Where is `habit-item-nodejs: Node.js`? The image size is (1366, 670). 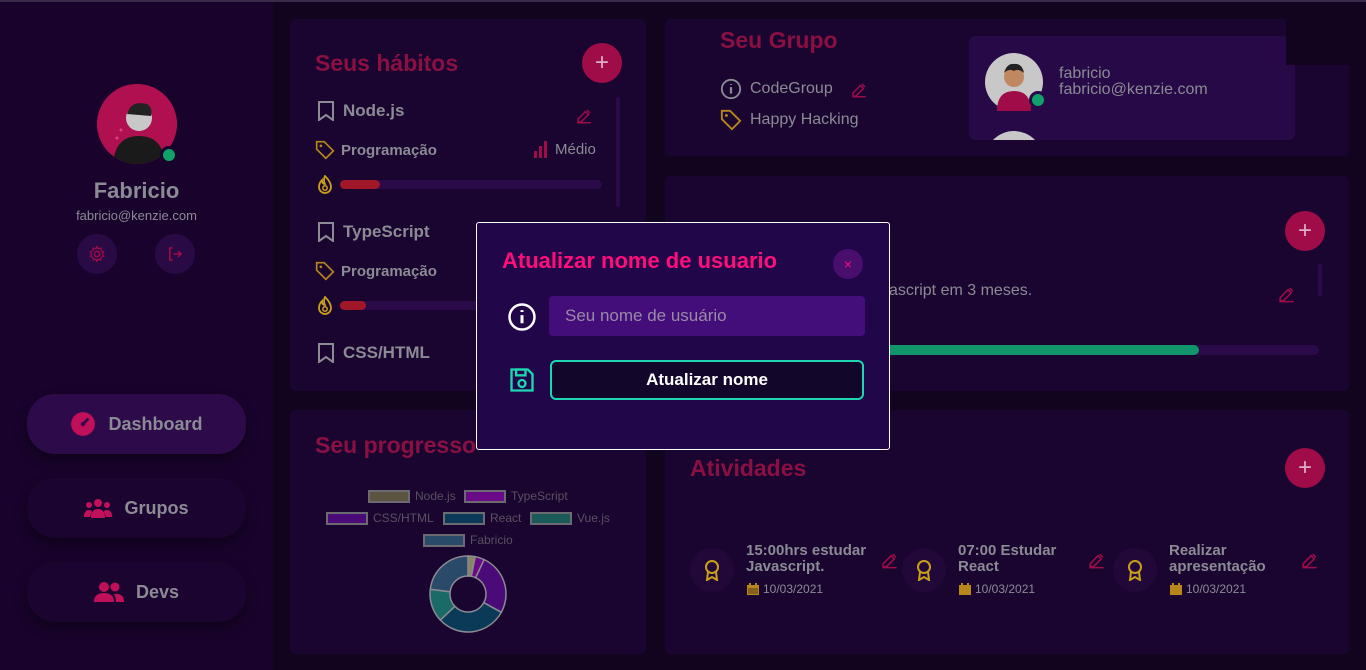 habit-item-nodejs: Node.js is located at coordinates (360, 111).